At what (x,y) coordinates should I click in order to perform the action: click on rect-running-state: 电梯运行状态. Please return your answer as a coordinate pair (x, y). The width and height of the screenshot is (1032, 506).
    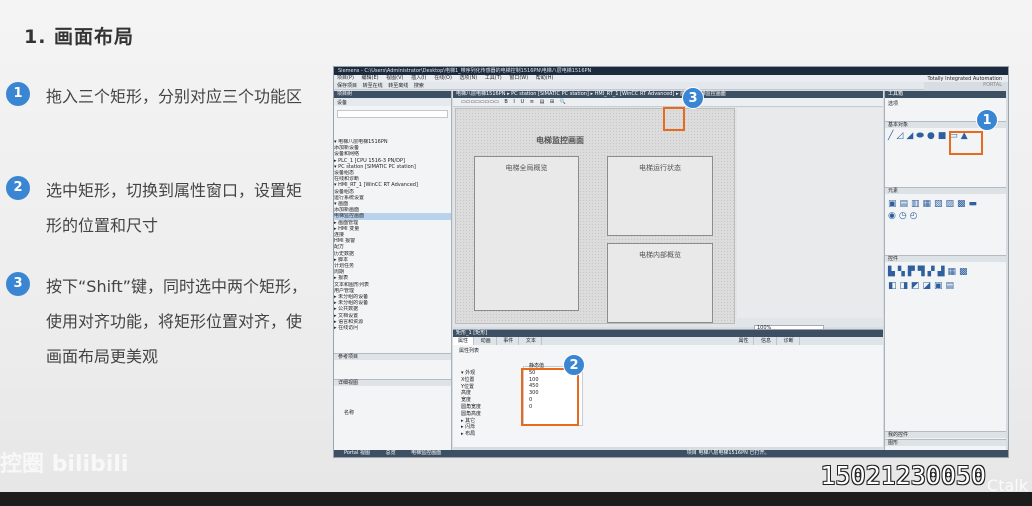
    Looking at the image, I should click on (660, 196).